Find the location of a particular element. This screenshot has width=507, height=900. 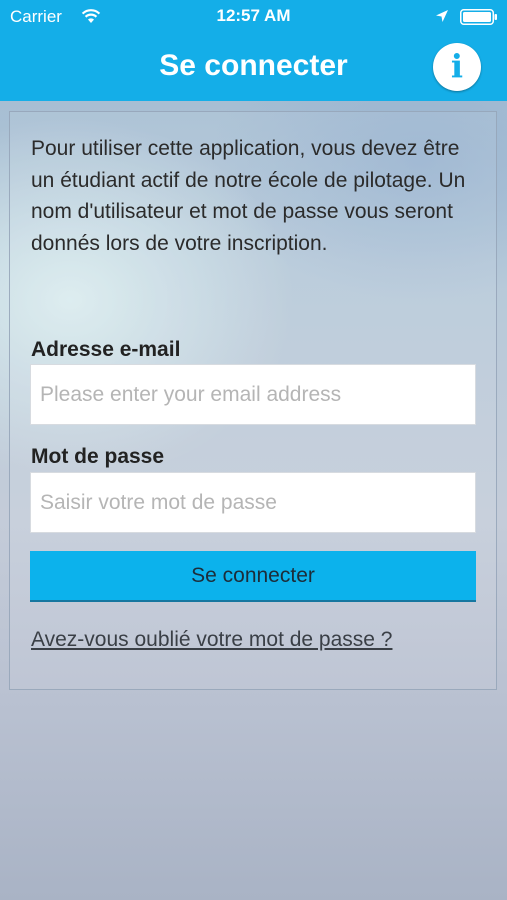

forgot-password-link: Avez-vous oublié votre mot de passe ? is located at coordinates (211, 640).